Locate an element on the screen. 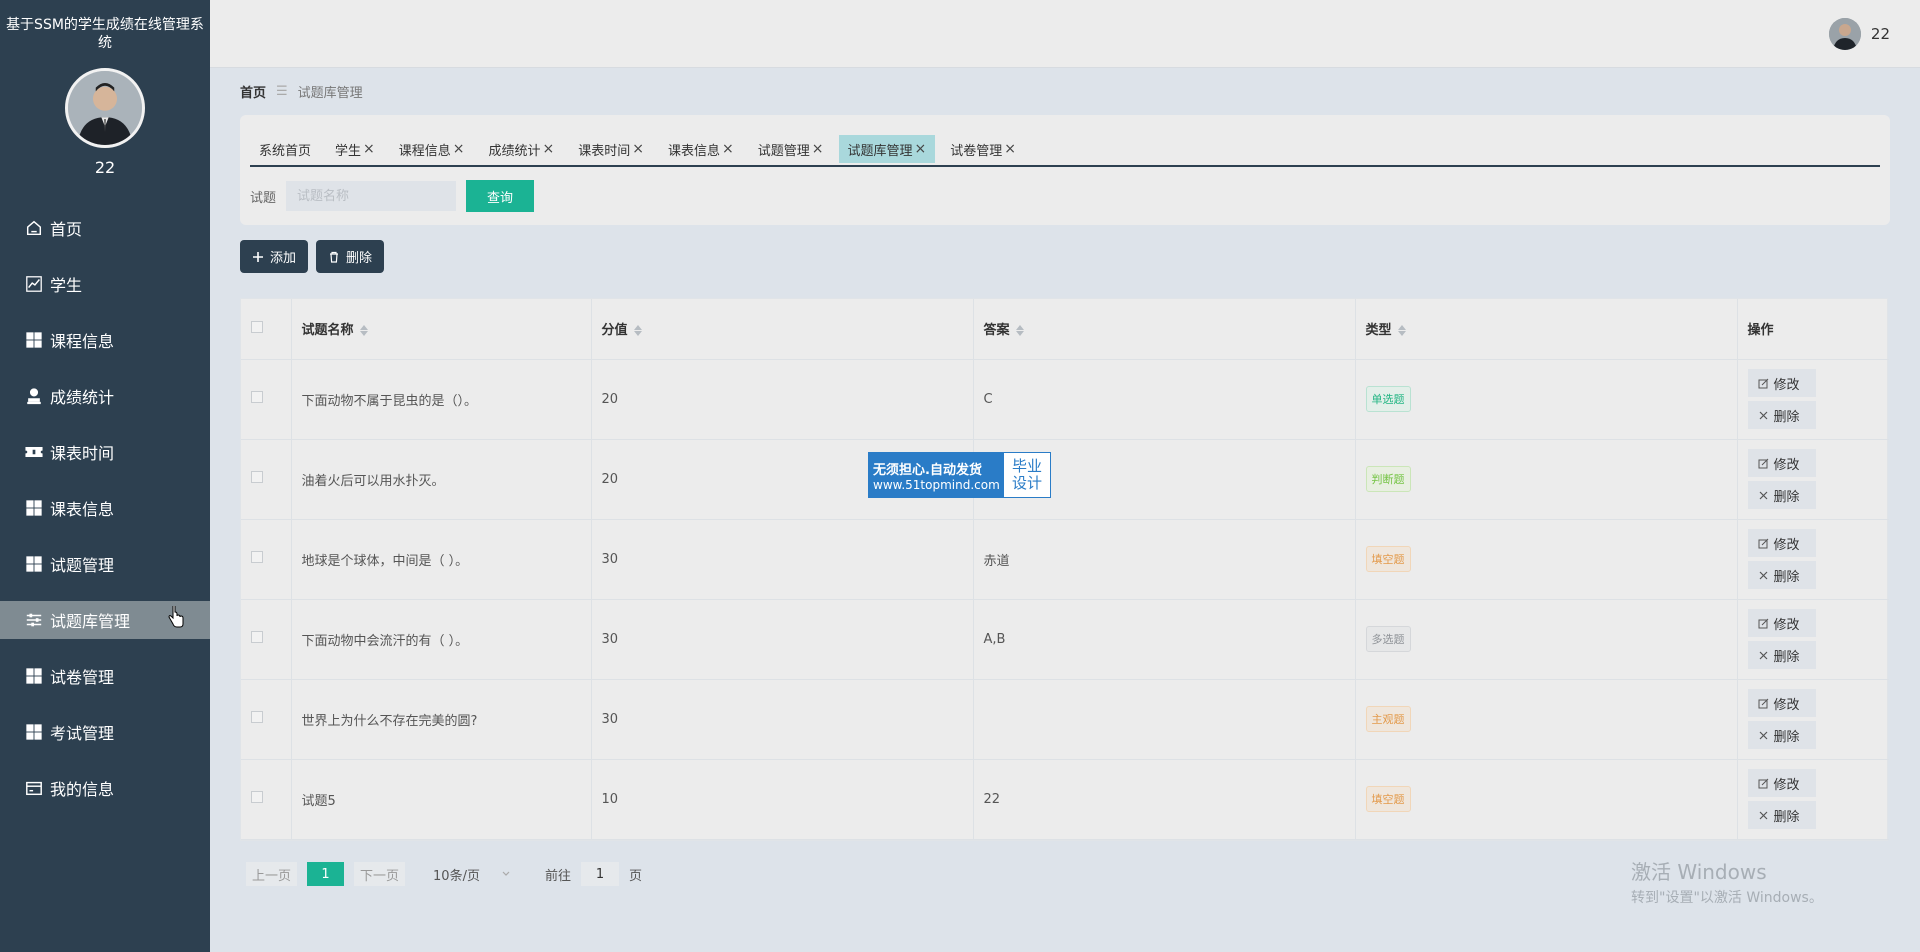  tab-students: 学生 × is located at coordinates (355, 149).